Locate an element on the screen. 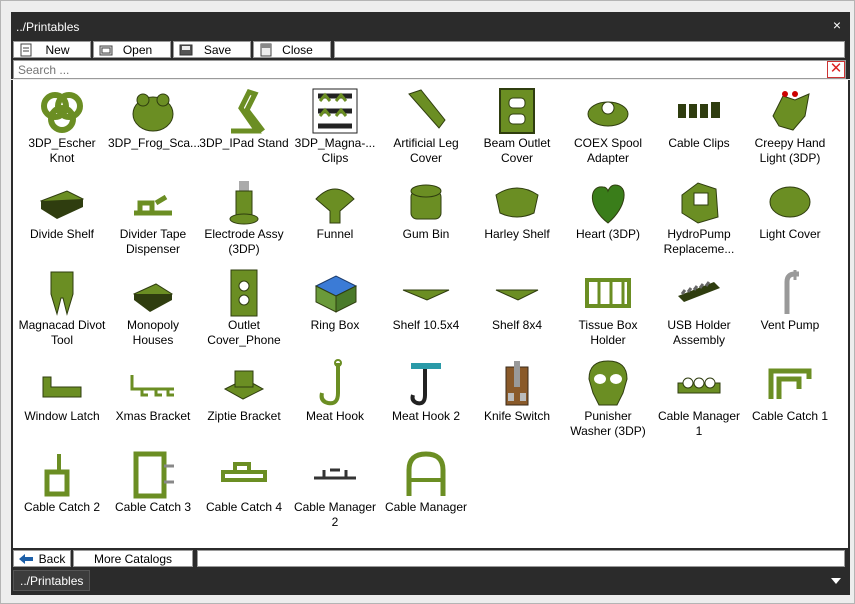 The image size is (855, 604). catalog-item-label: Divide Shelf is located at coordinates (62, 234).